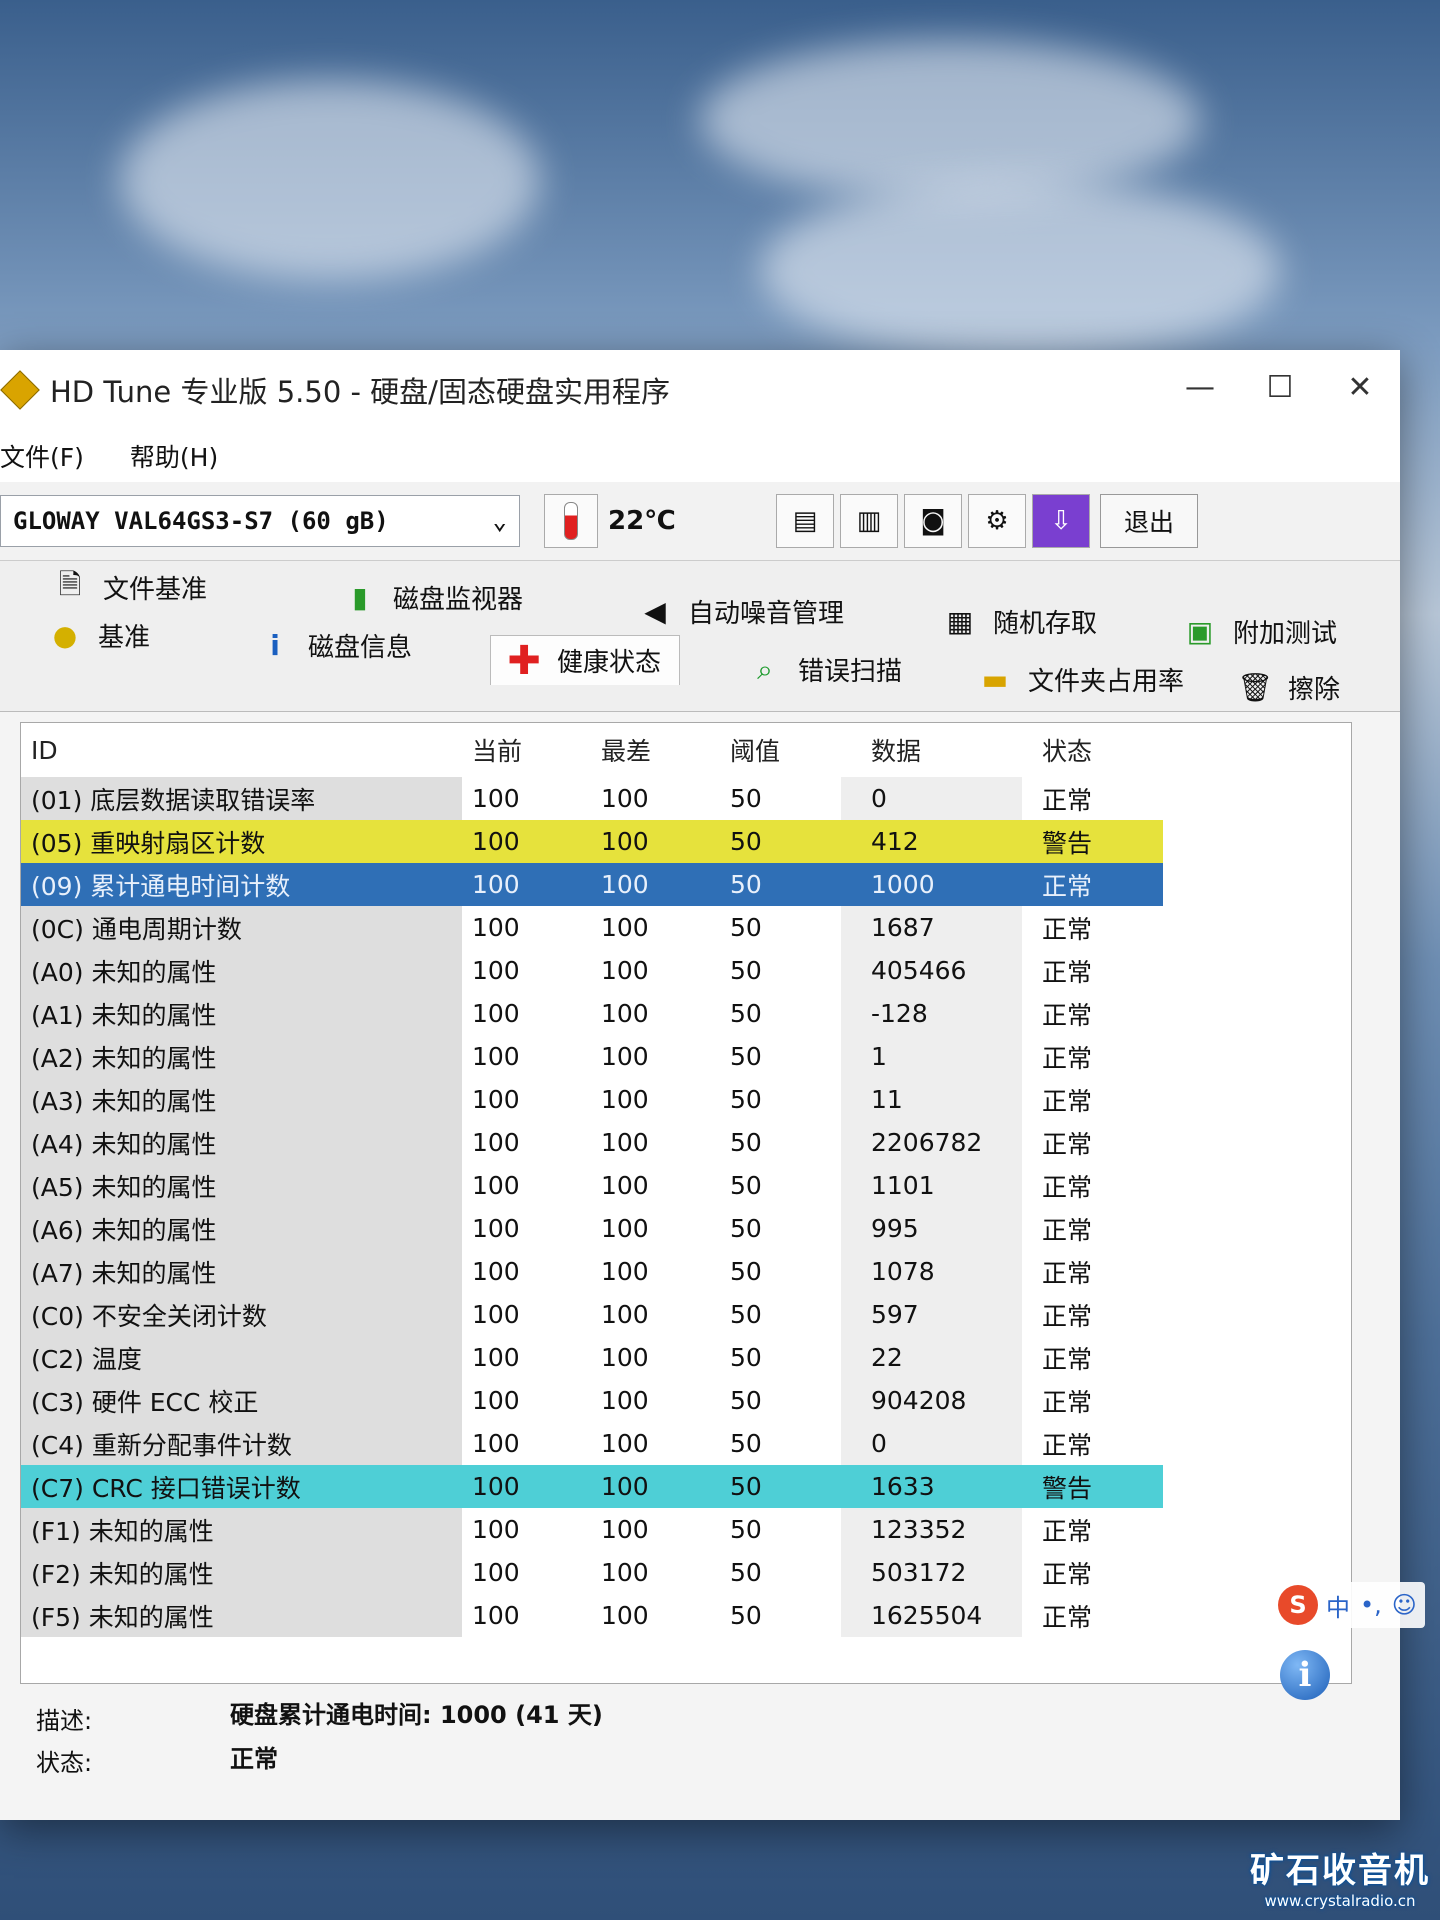  What do you see at coordinates (1261, 631) in the screenshot?
I see `tab-extra-tests: ▣ 附加测试` at bounding box center [1261, 631].